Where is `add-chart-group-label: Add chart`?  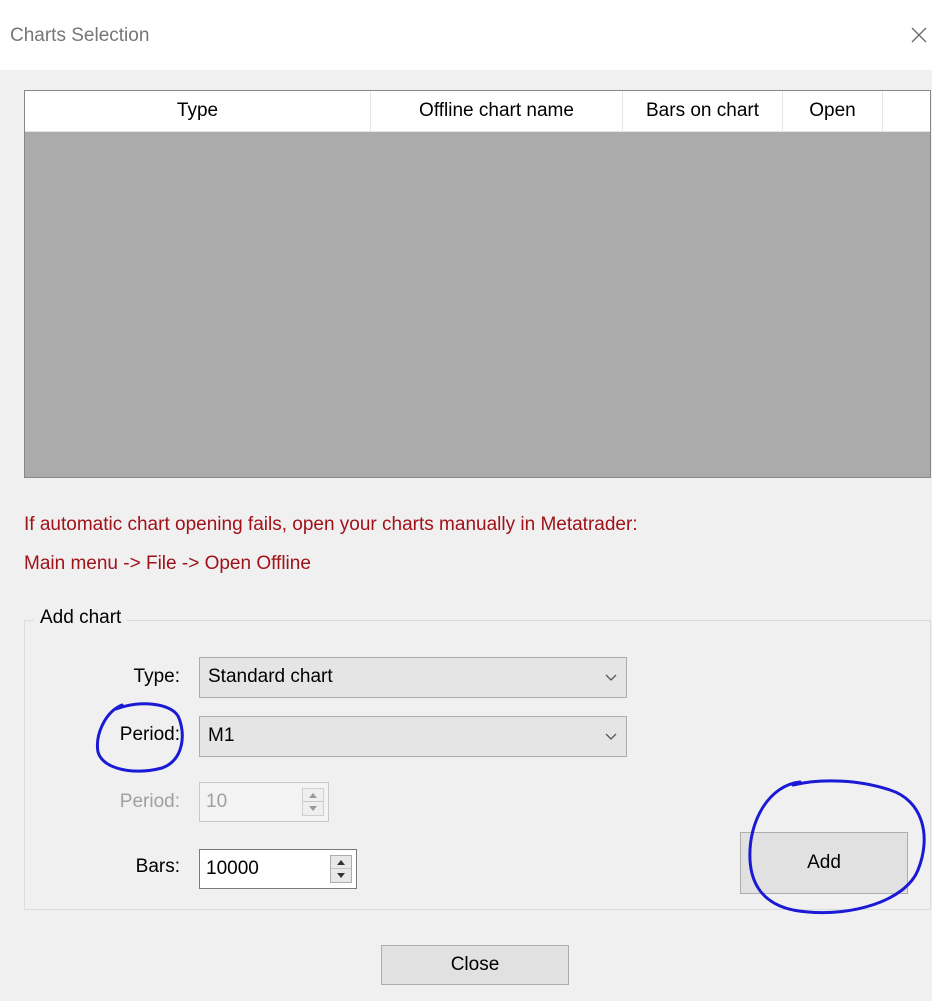
add-chart-group-label: Add chart is located at coordinates (81, 618).